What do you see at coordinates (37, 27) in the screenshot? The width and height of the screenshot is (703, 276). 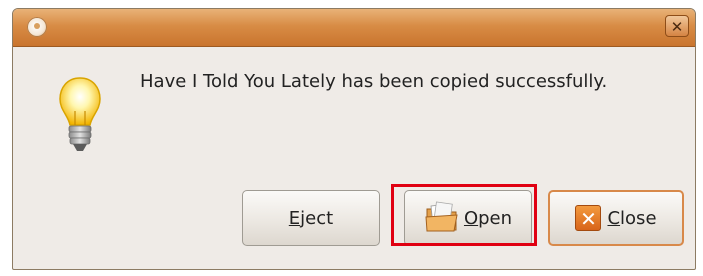 I see `app-icon` at bounding box center [37, 27].